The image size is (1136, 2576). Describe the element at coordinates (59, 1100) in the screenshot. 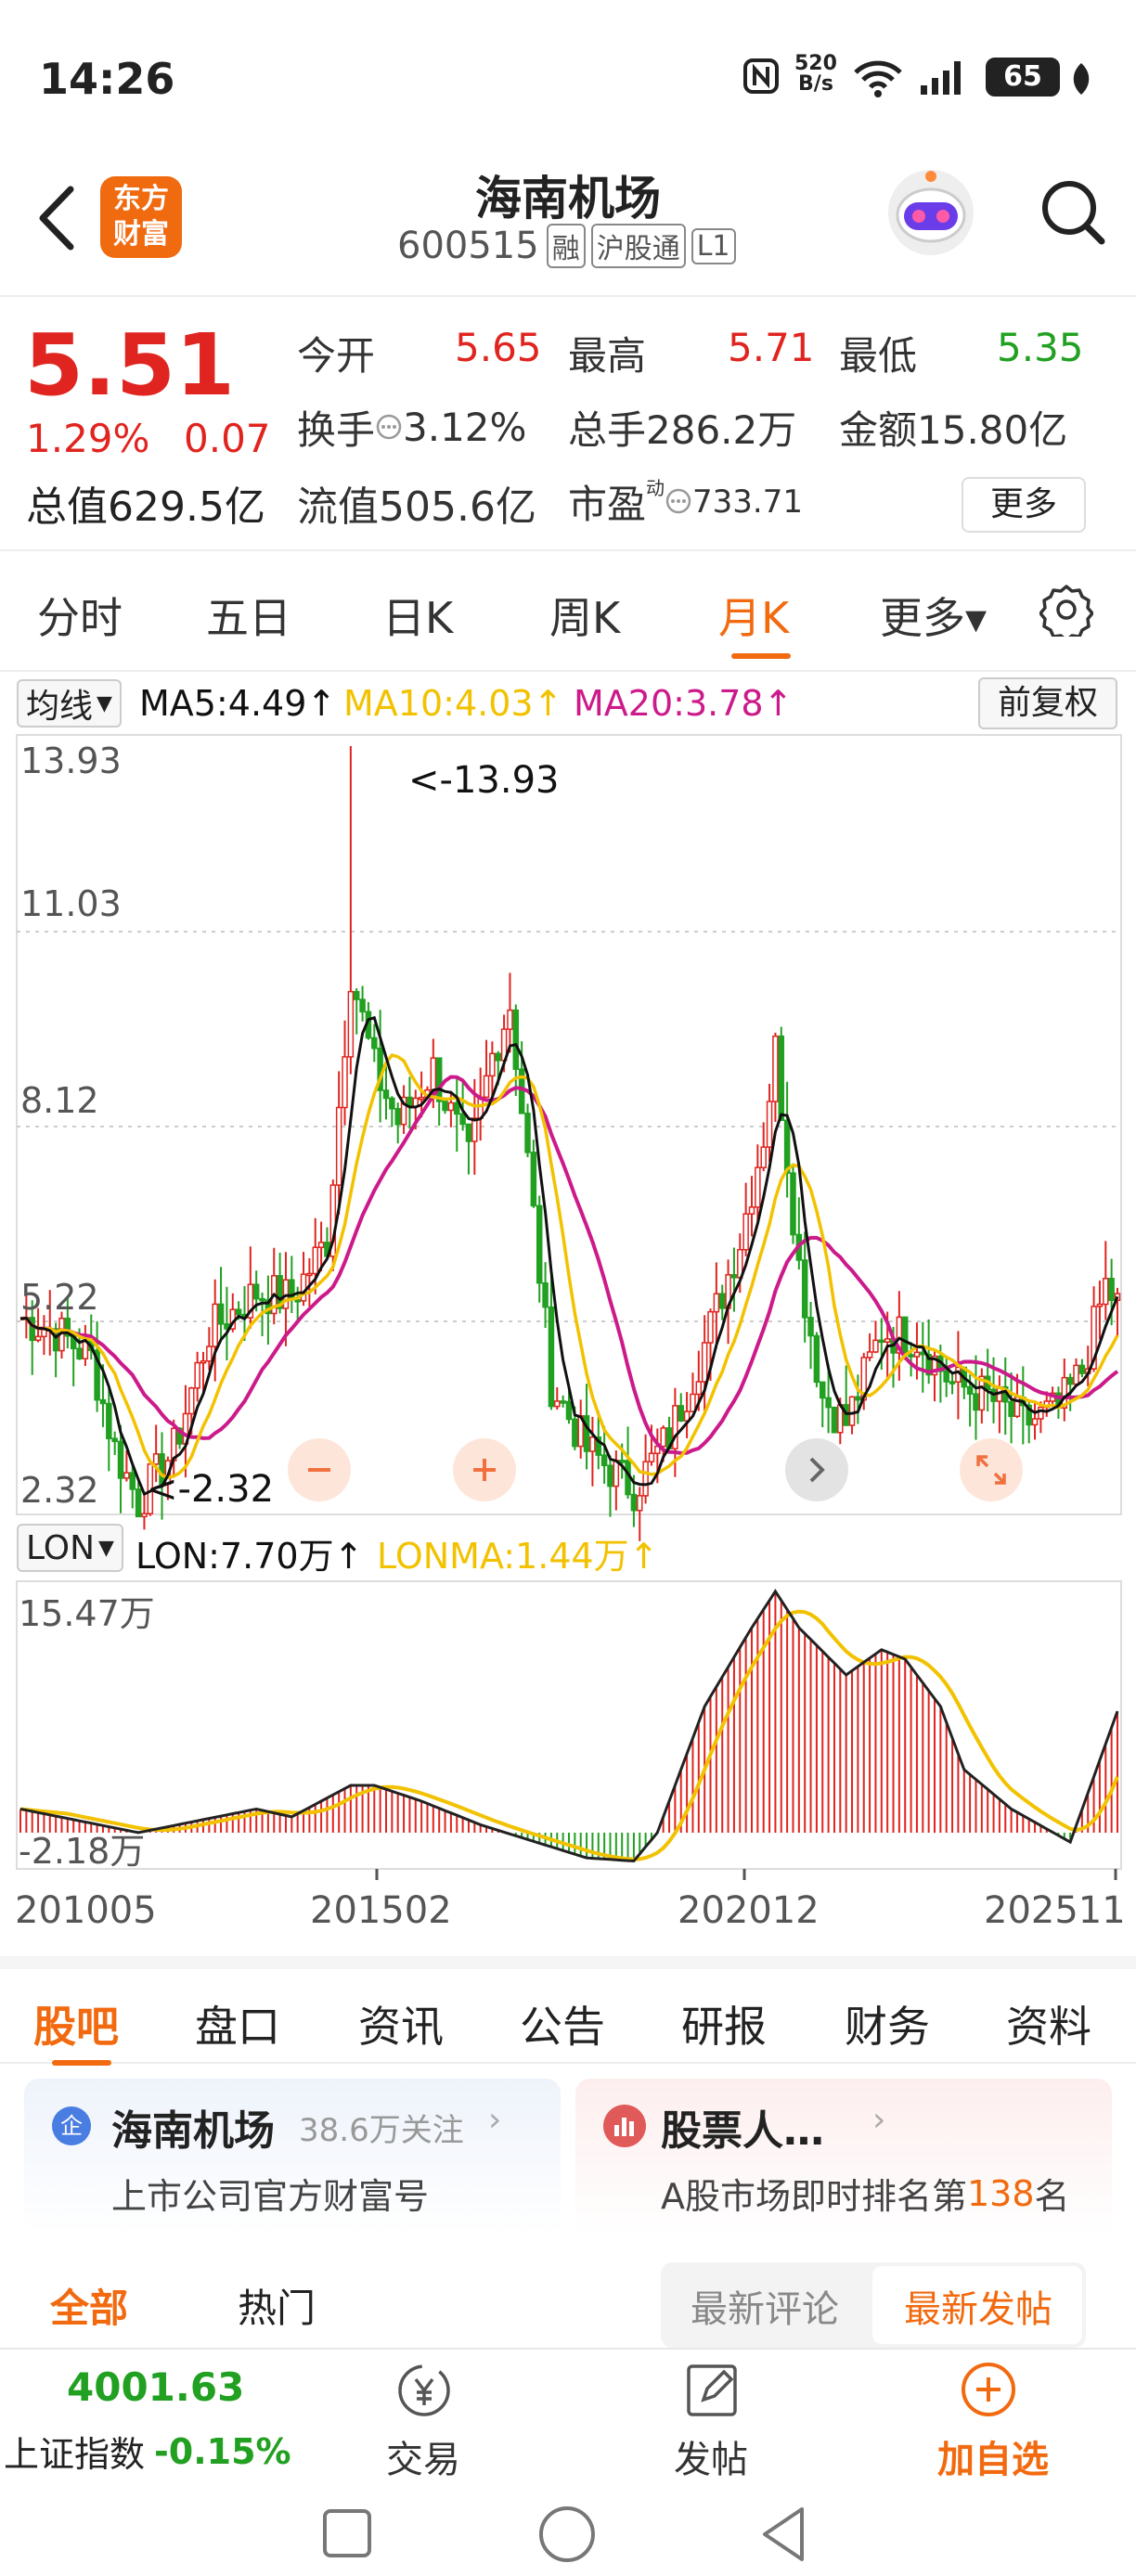

I see `y-tick-3: 8.12` at that location.